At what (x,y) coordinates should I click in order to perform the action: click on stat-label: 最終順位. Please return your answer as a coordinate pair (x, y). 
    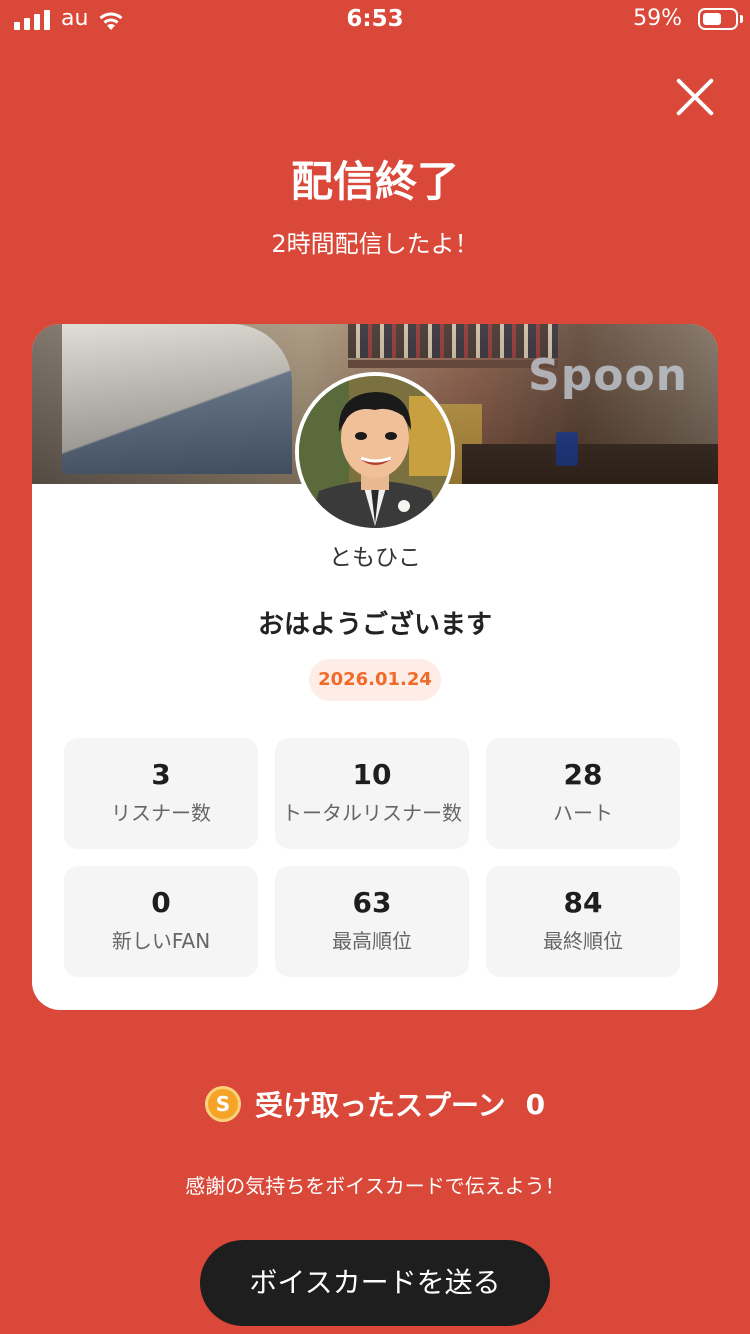
    Looking at the image, I should click on (583, 941).